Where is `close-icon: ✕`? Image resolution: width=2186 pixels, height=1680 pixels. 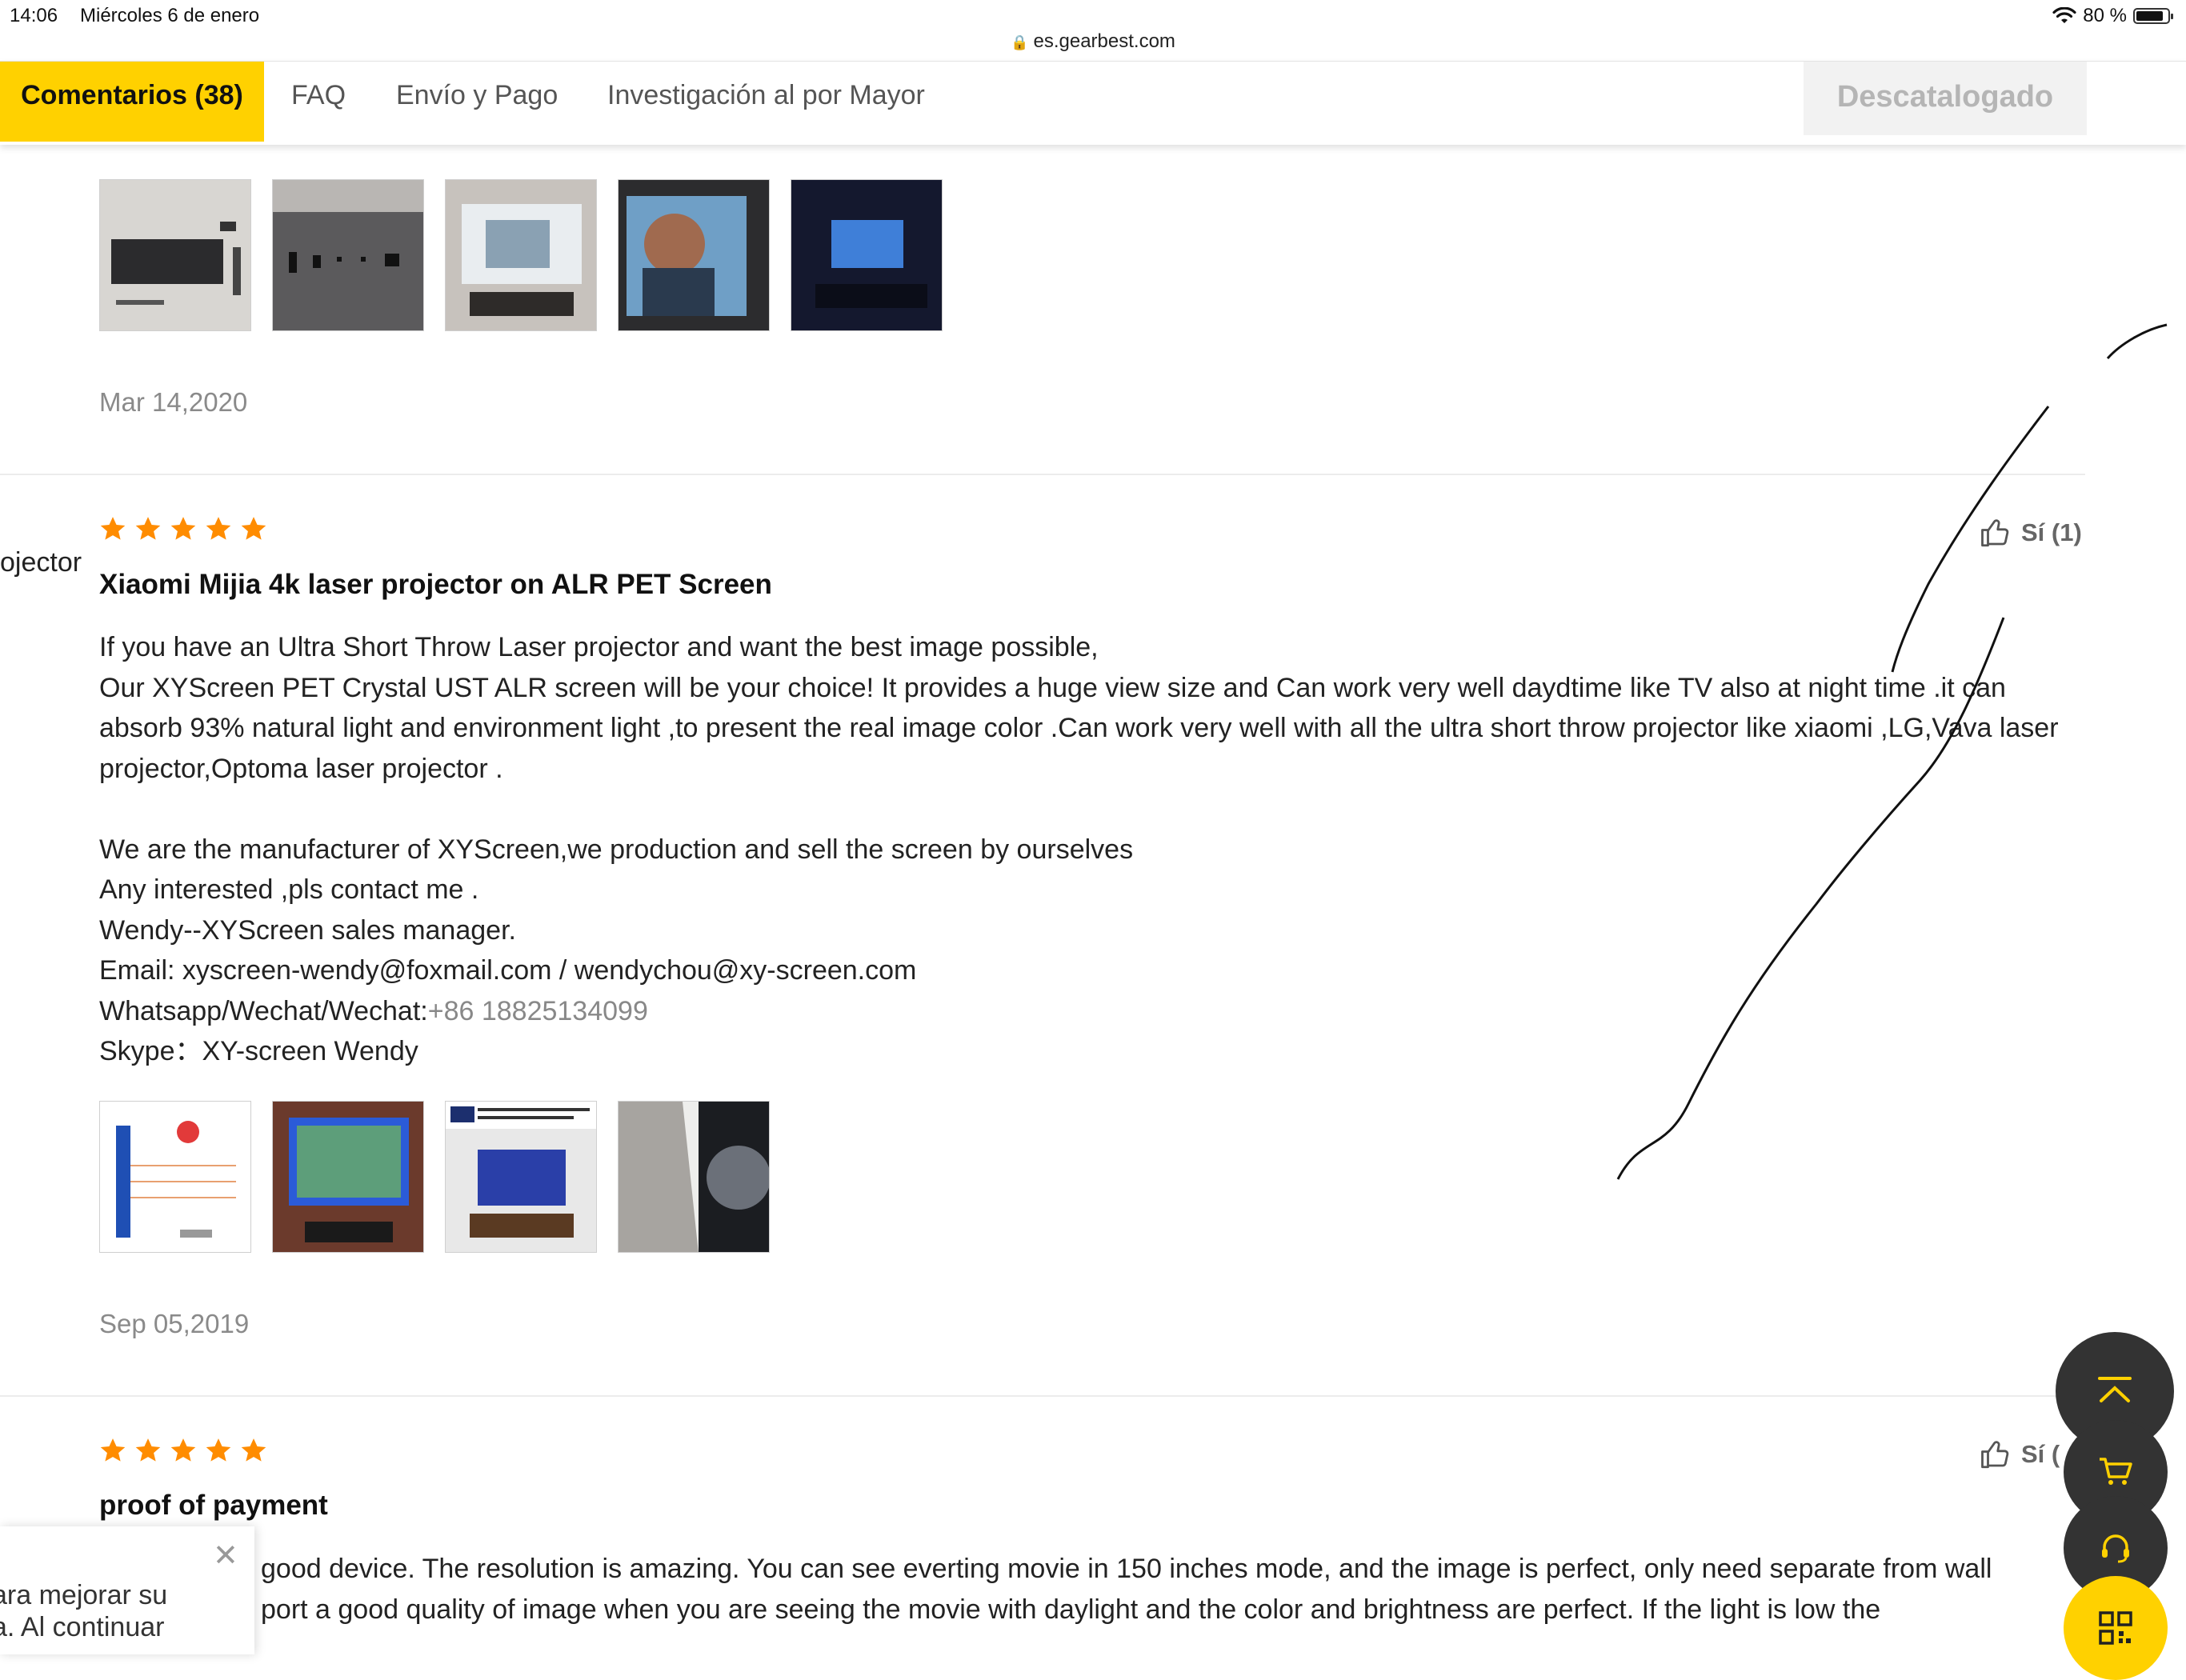
close-icon: ✕ is located at coordinates (225, 1556).